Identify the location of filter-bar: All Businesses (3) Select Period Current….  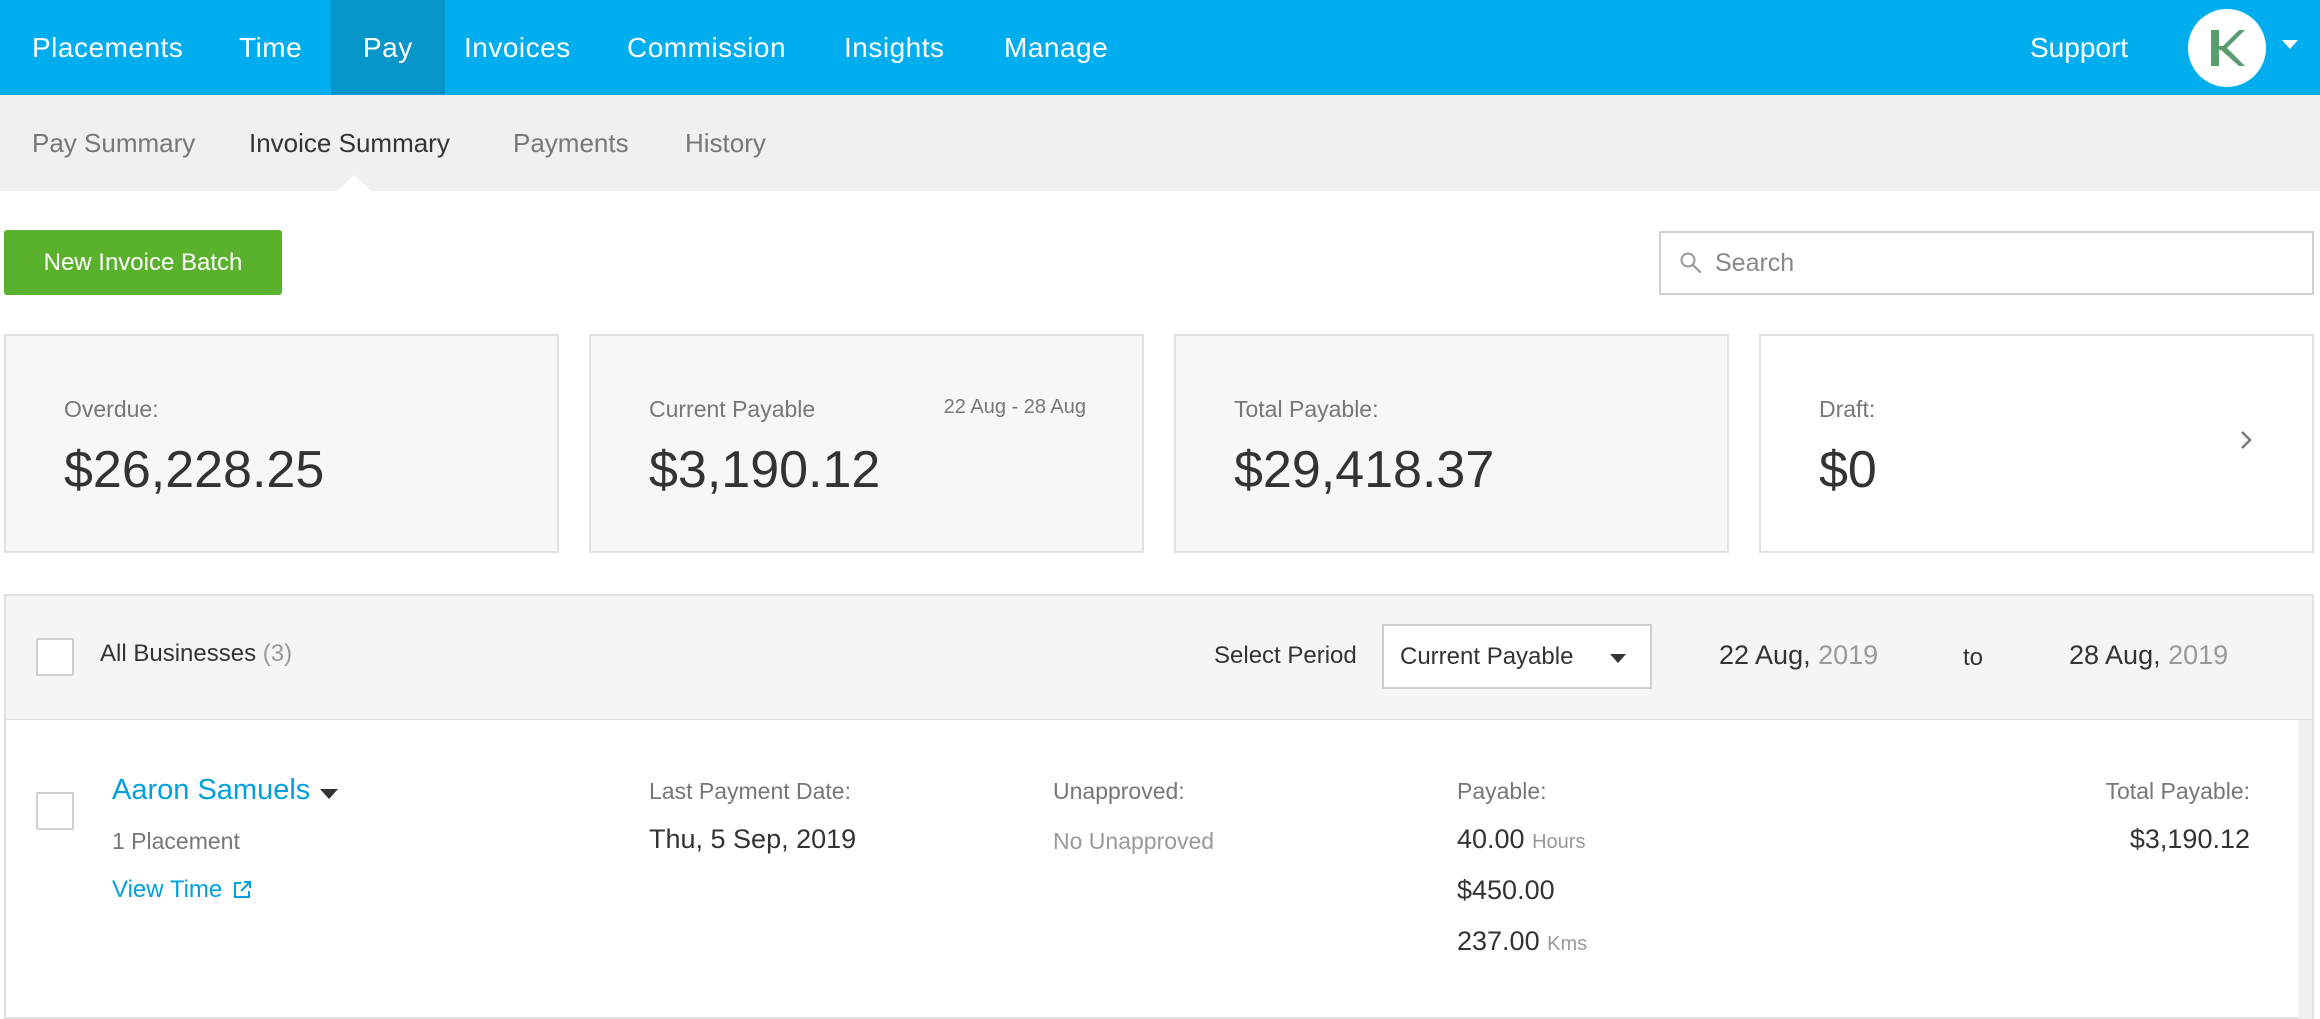
(1159, 657).